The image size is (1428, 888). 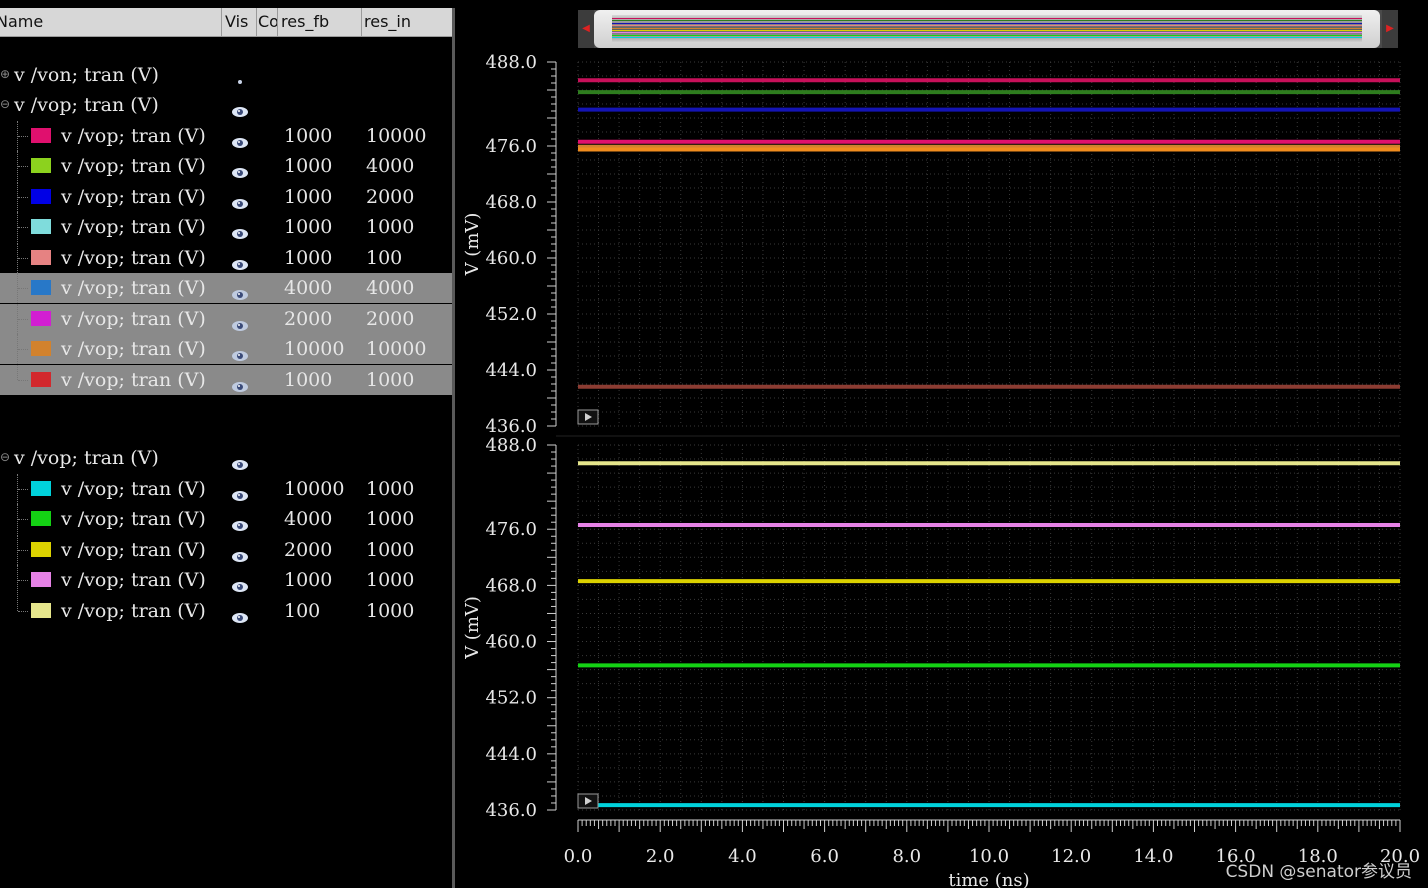 What do you see at coordinates (5, 74) in the screenshot?
I see `expand-toggle-icon: ⊕` at bounding box center [5, 74].